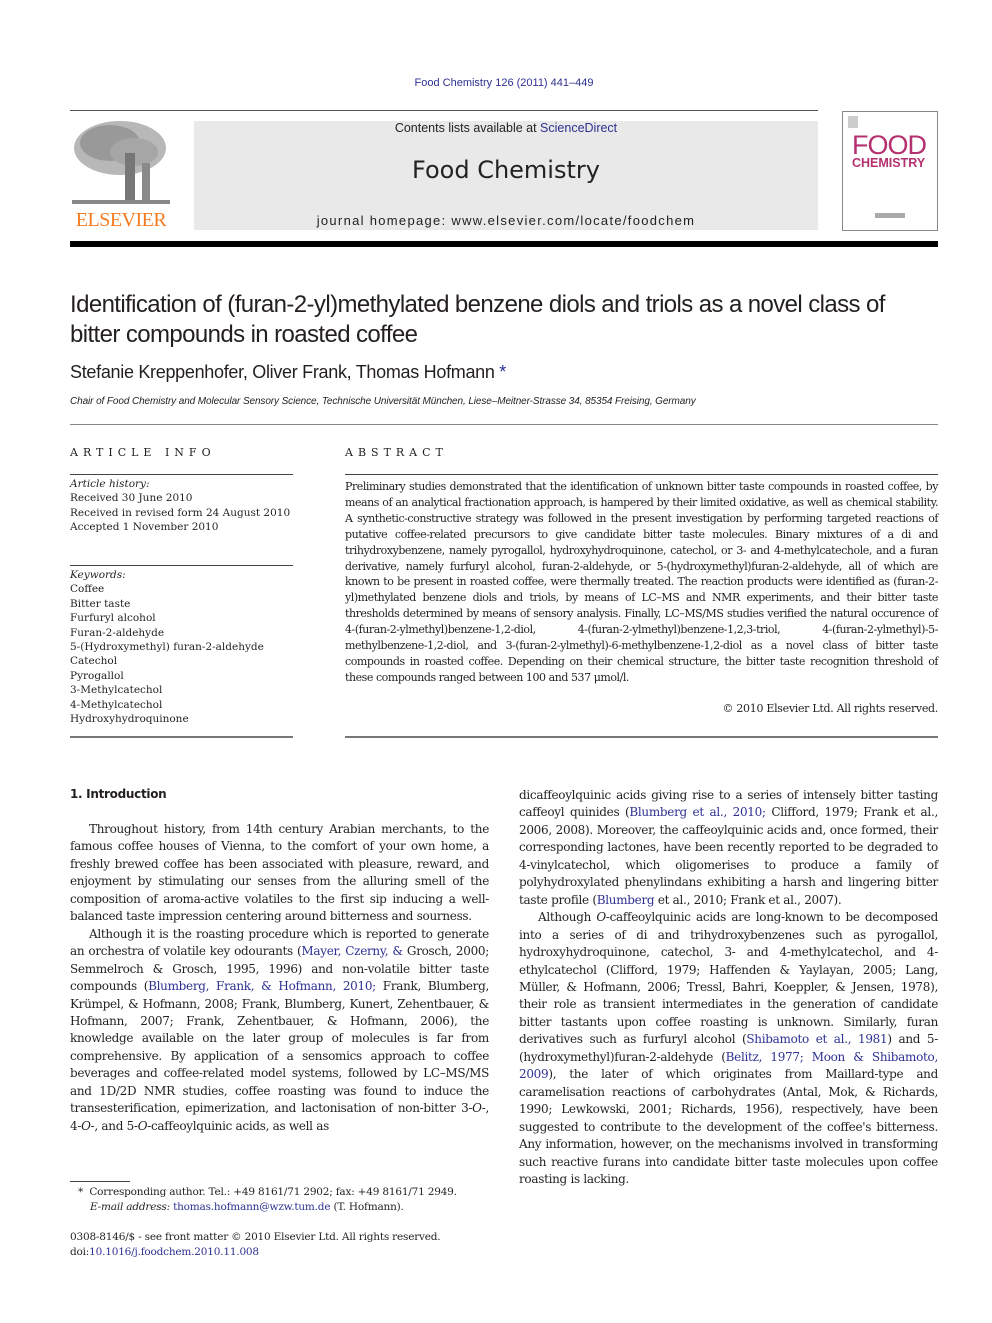 The image size is (992, 1323). I want to click on citation-link: Blumberg et al., 2010;, so click(697, 812).